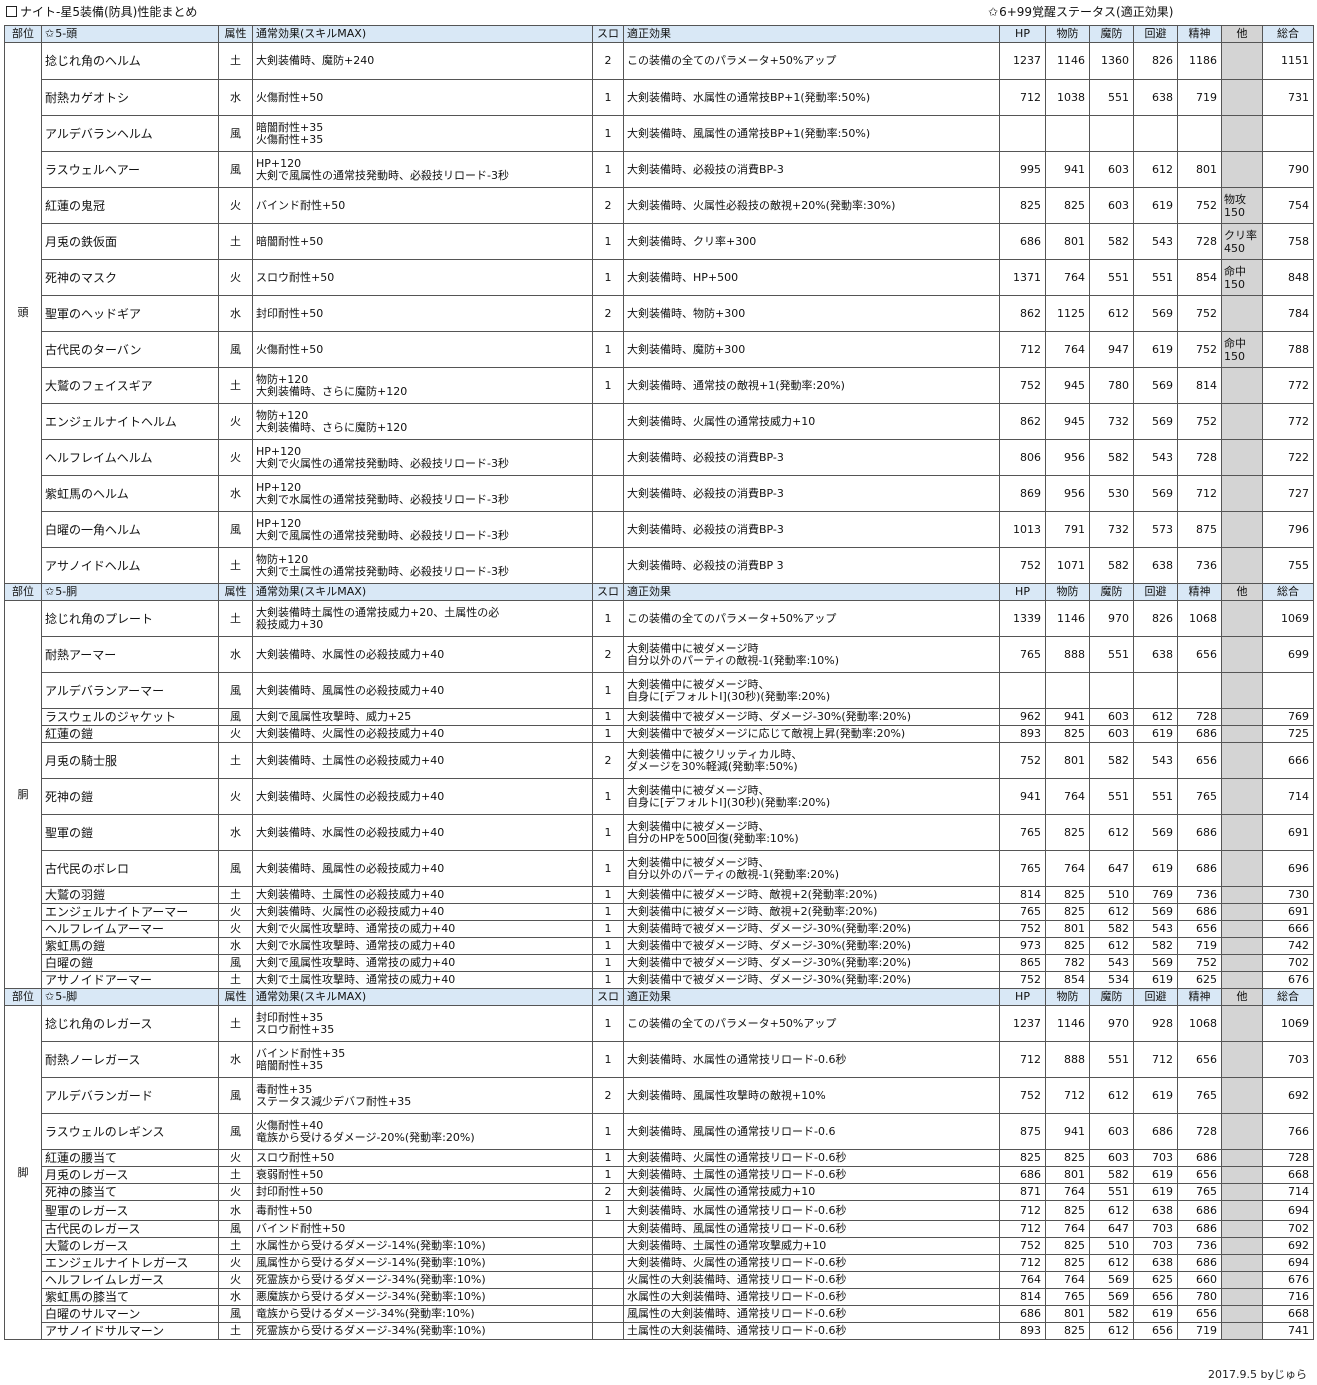 This screenshot has height=1385, width=1317. I want to click on stat-total: 702, so click(1288, 1229).